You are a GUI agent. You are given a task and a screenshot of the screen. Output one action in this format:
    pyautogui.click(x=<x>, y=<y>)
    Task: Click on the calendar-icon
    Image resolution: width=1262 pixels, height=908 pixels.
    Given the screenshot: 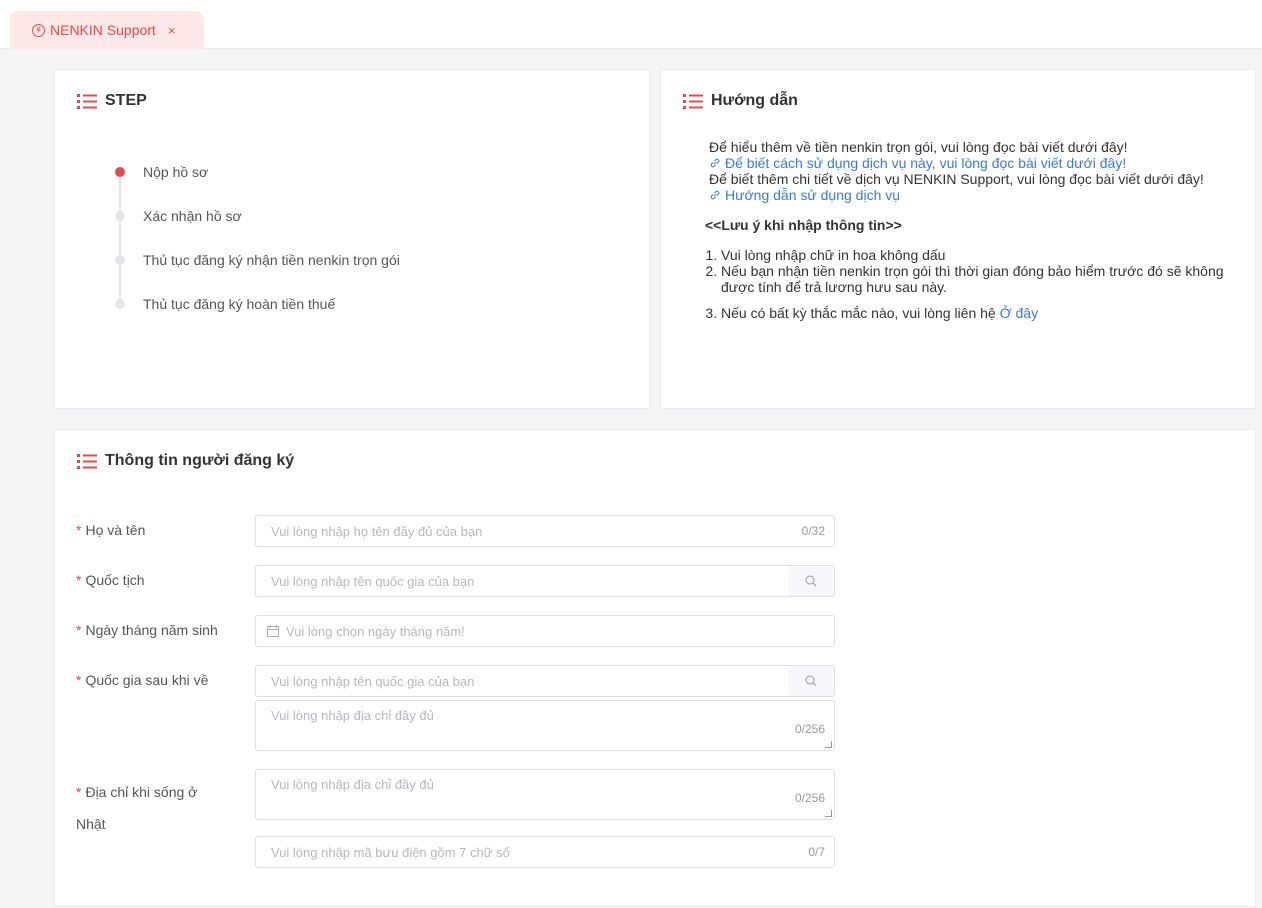 What is the action you would take?
    pyautogui.click(x=273, y=631)
    